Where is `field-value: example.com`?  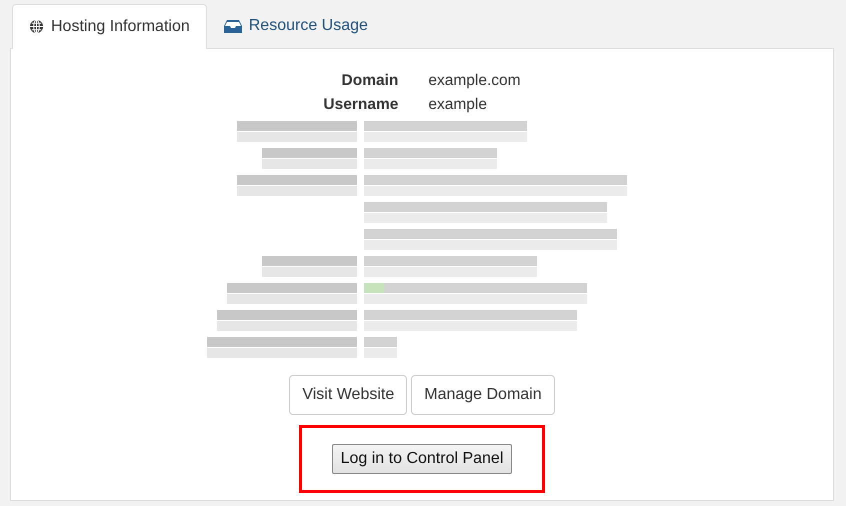 field-value: example.com is located at coordinates (474, 81).